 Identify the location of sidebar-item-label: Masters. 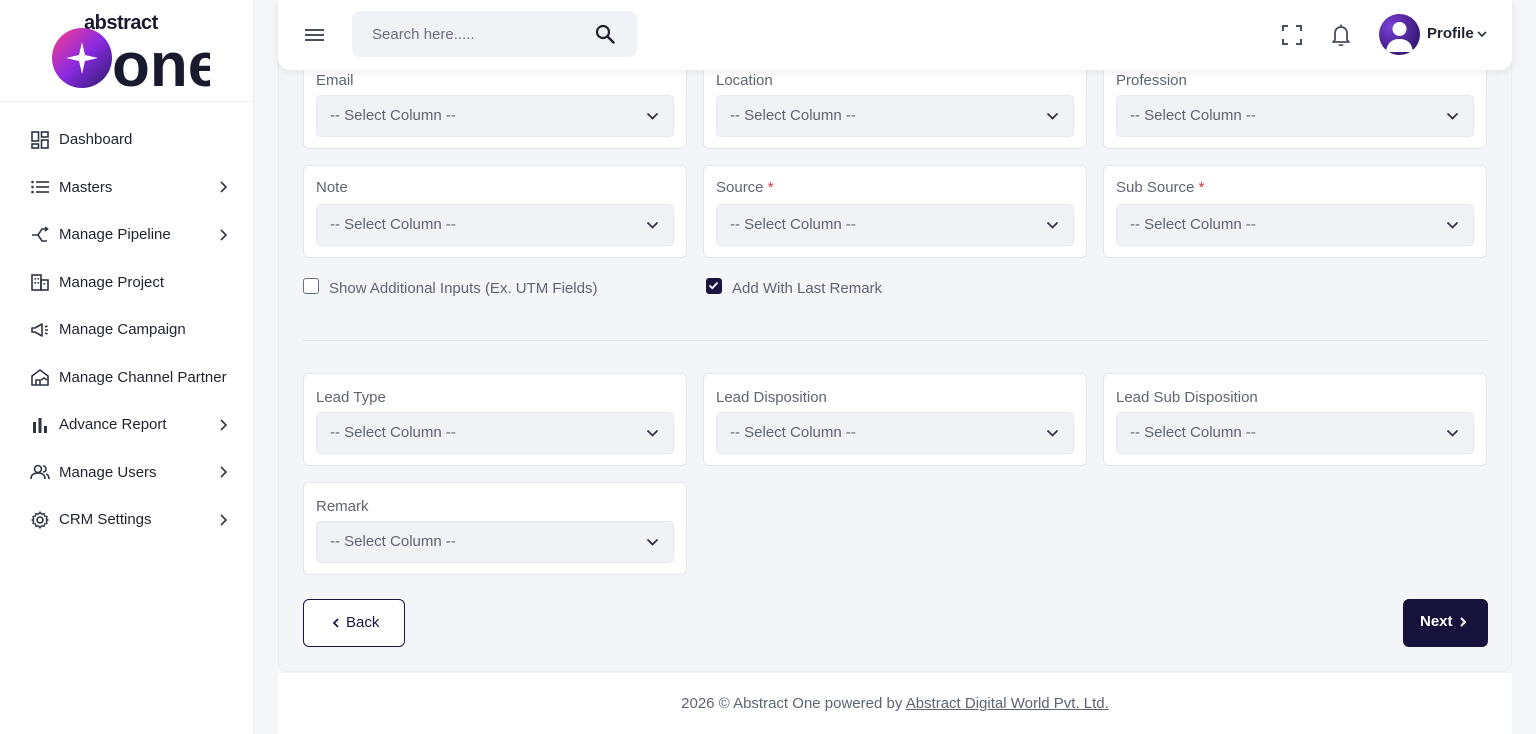
(86, 187).